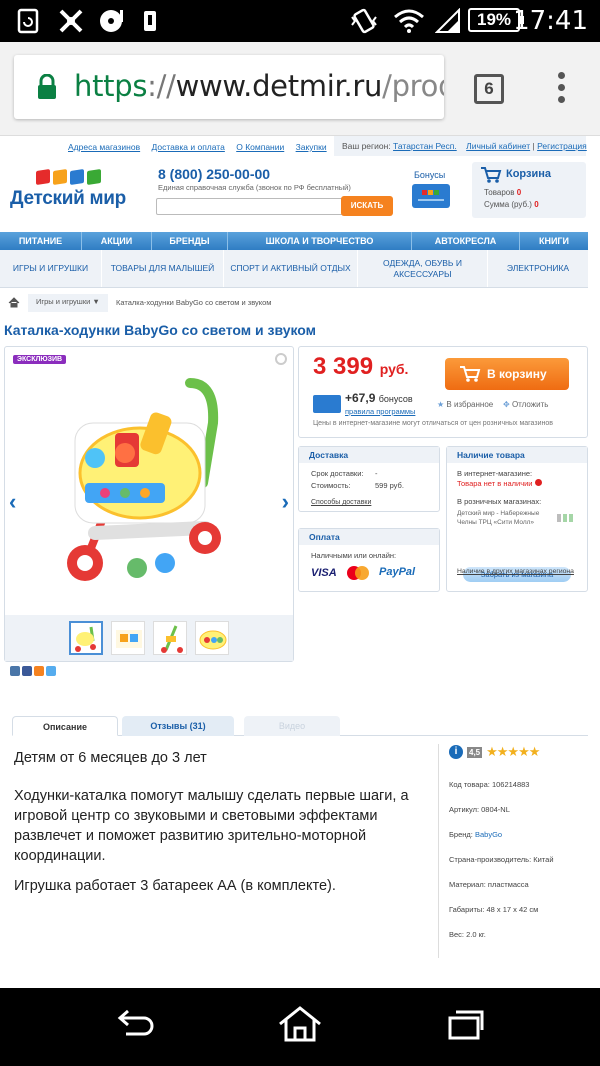 The width and height of the screenshot is (600, 1066). Describe the element at coordinates (41, 241) in the screenshot. I see `menu-item-food: ПИТАНИЕ` at that location.